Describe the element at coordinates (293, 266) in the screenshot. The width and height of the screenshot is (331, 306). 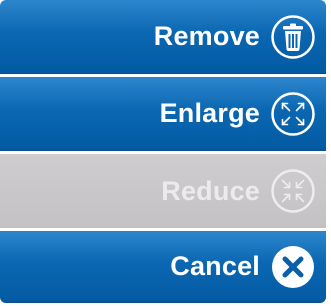
I see `close-icon` at that location.